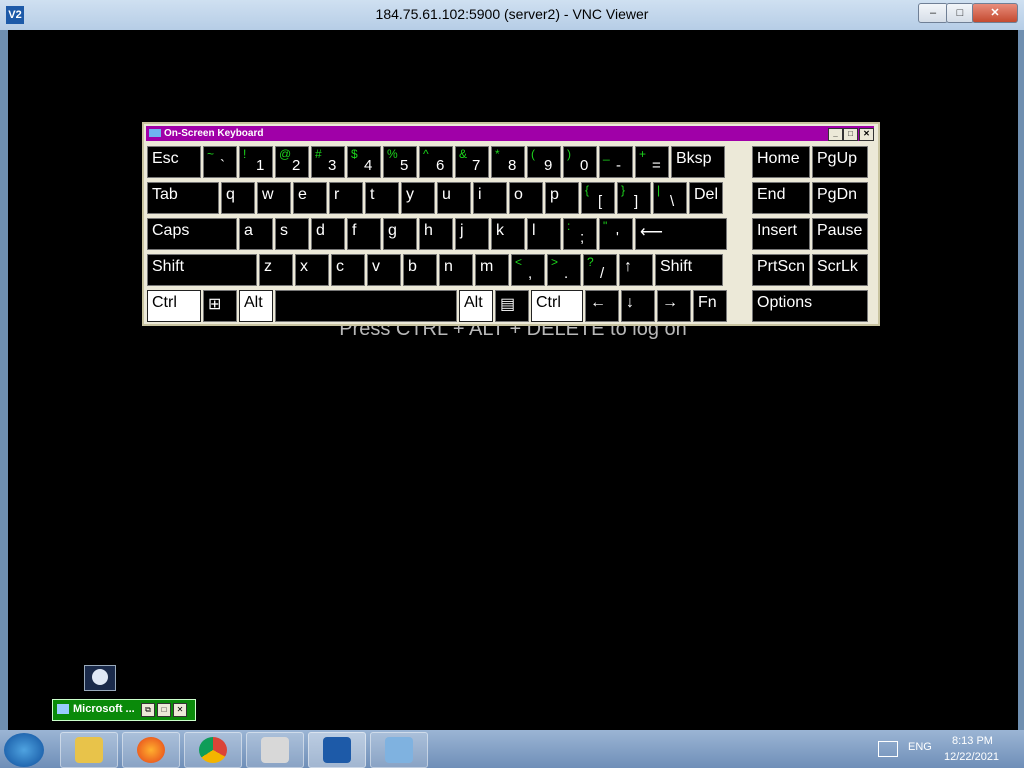  What do you see at coordinates (202, 270) in the screenshot?
I see `key-row4-0: Shift` at bounding box center [202, 270].